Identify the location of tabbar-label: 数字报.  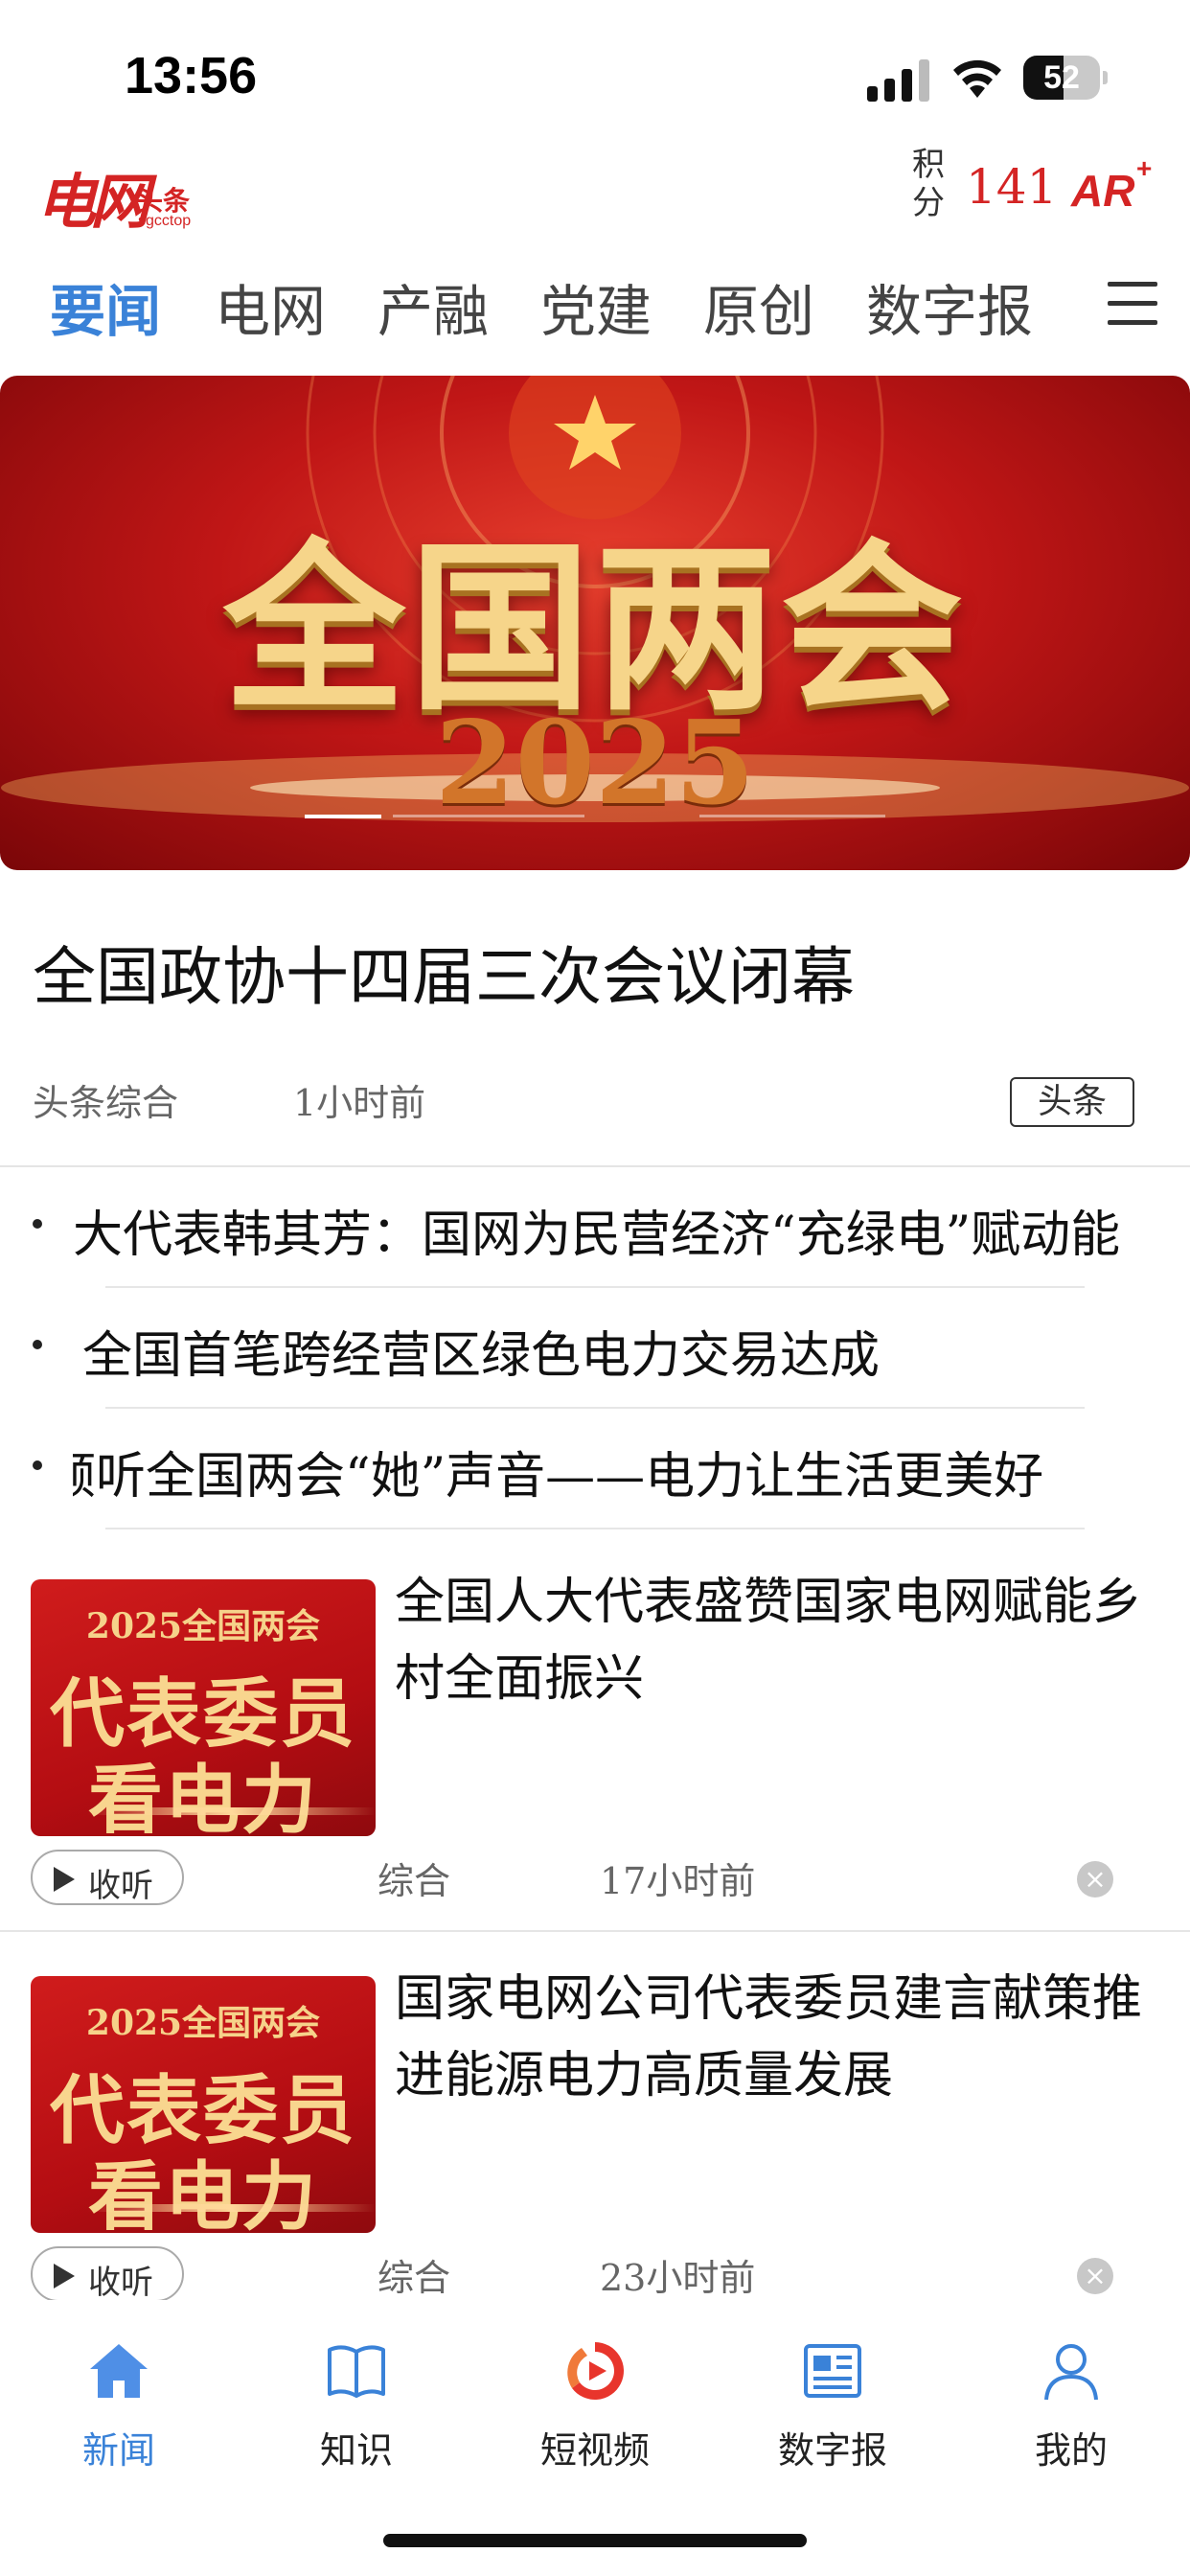
(832, 2450).